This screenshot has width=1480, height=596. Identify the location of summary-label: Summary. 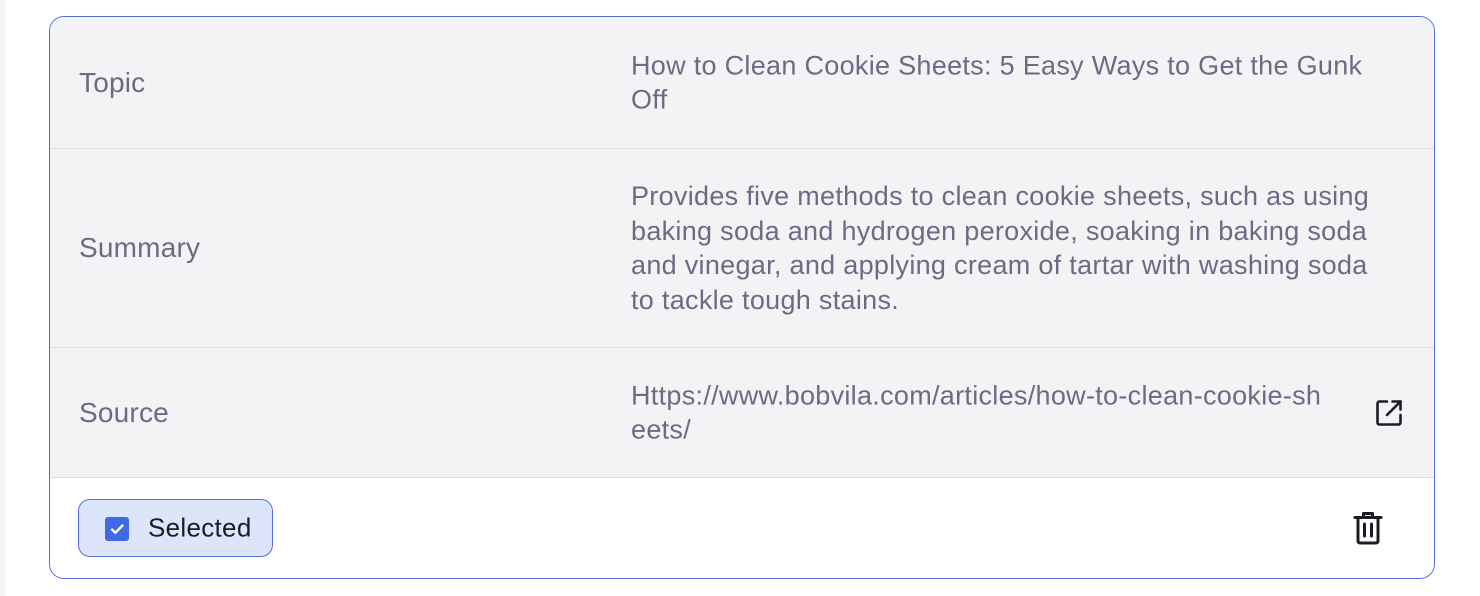
(140, 247).